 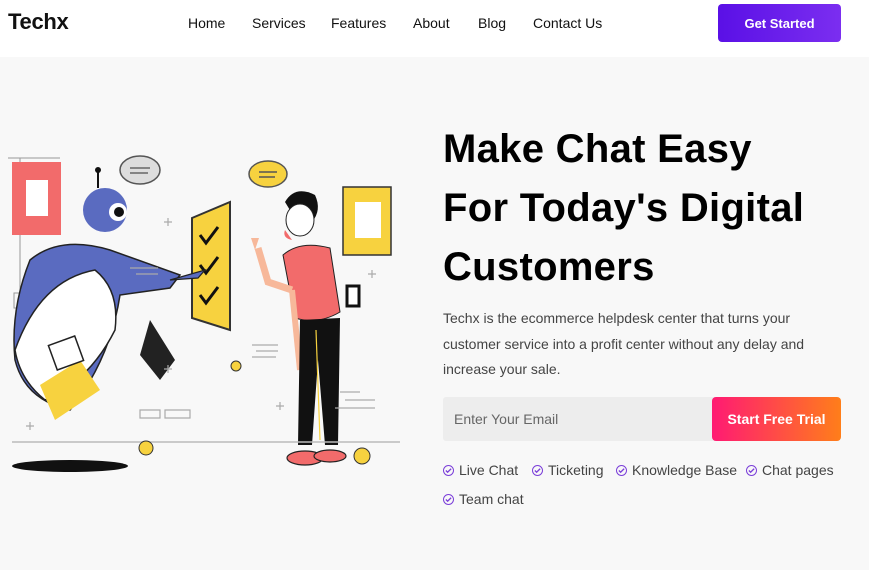 I want to click on hero-title-line: Customers, so click(x=549, y=267).